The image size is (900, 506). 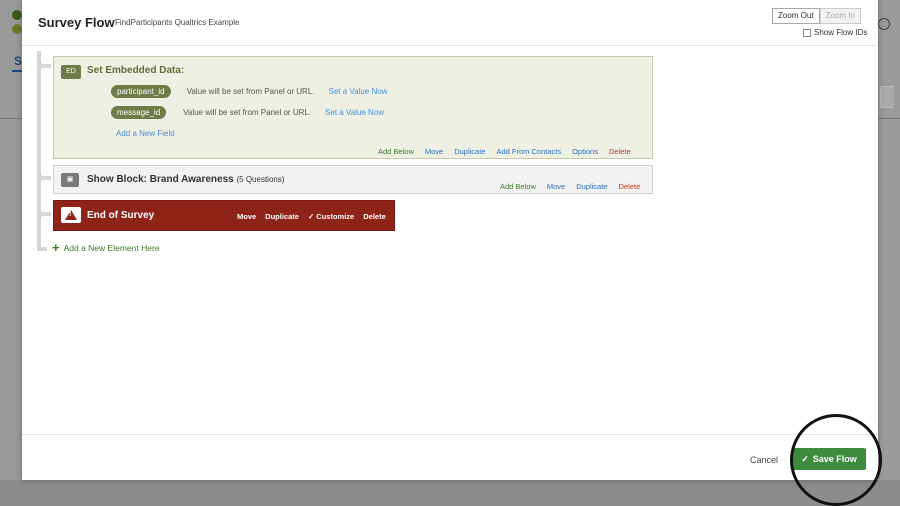 What do you see at coordinates (840, 16) in the screenshot?
I see `zoom-in-button: Zoom In` at bounding box center [840, 16].